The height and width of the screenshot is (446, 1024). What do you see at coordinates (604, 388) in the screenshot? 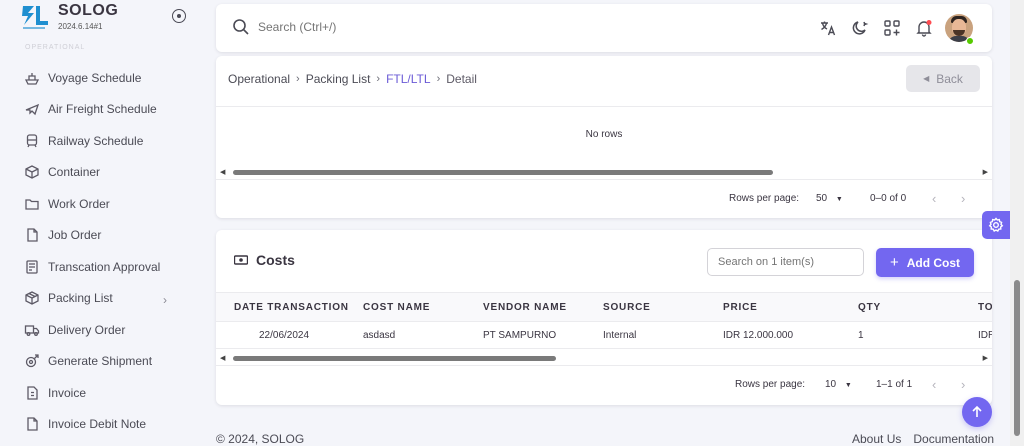
I see `costs-table-pagination: Rows per page: 10 ▼ 1–1 of 1 ‹ ›` at bounding box center [604, 388].